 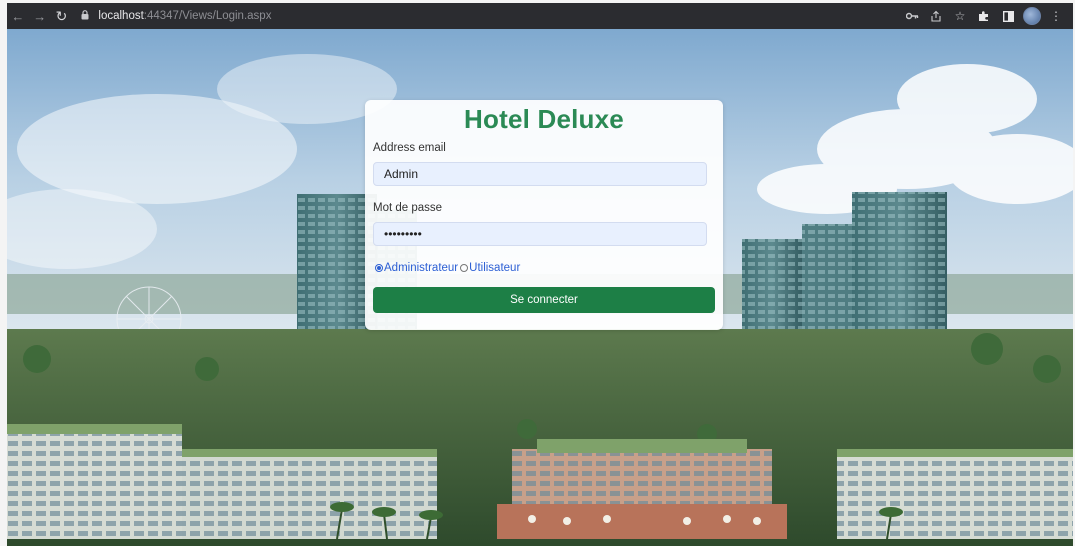 What do you see at coordinates (489, 16) in the screenshot?
I see `address-bar: localhost:44347/Views/Login.aspx` at bounding box center [489, 16].